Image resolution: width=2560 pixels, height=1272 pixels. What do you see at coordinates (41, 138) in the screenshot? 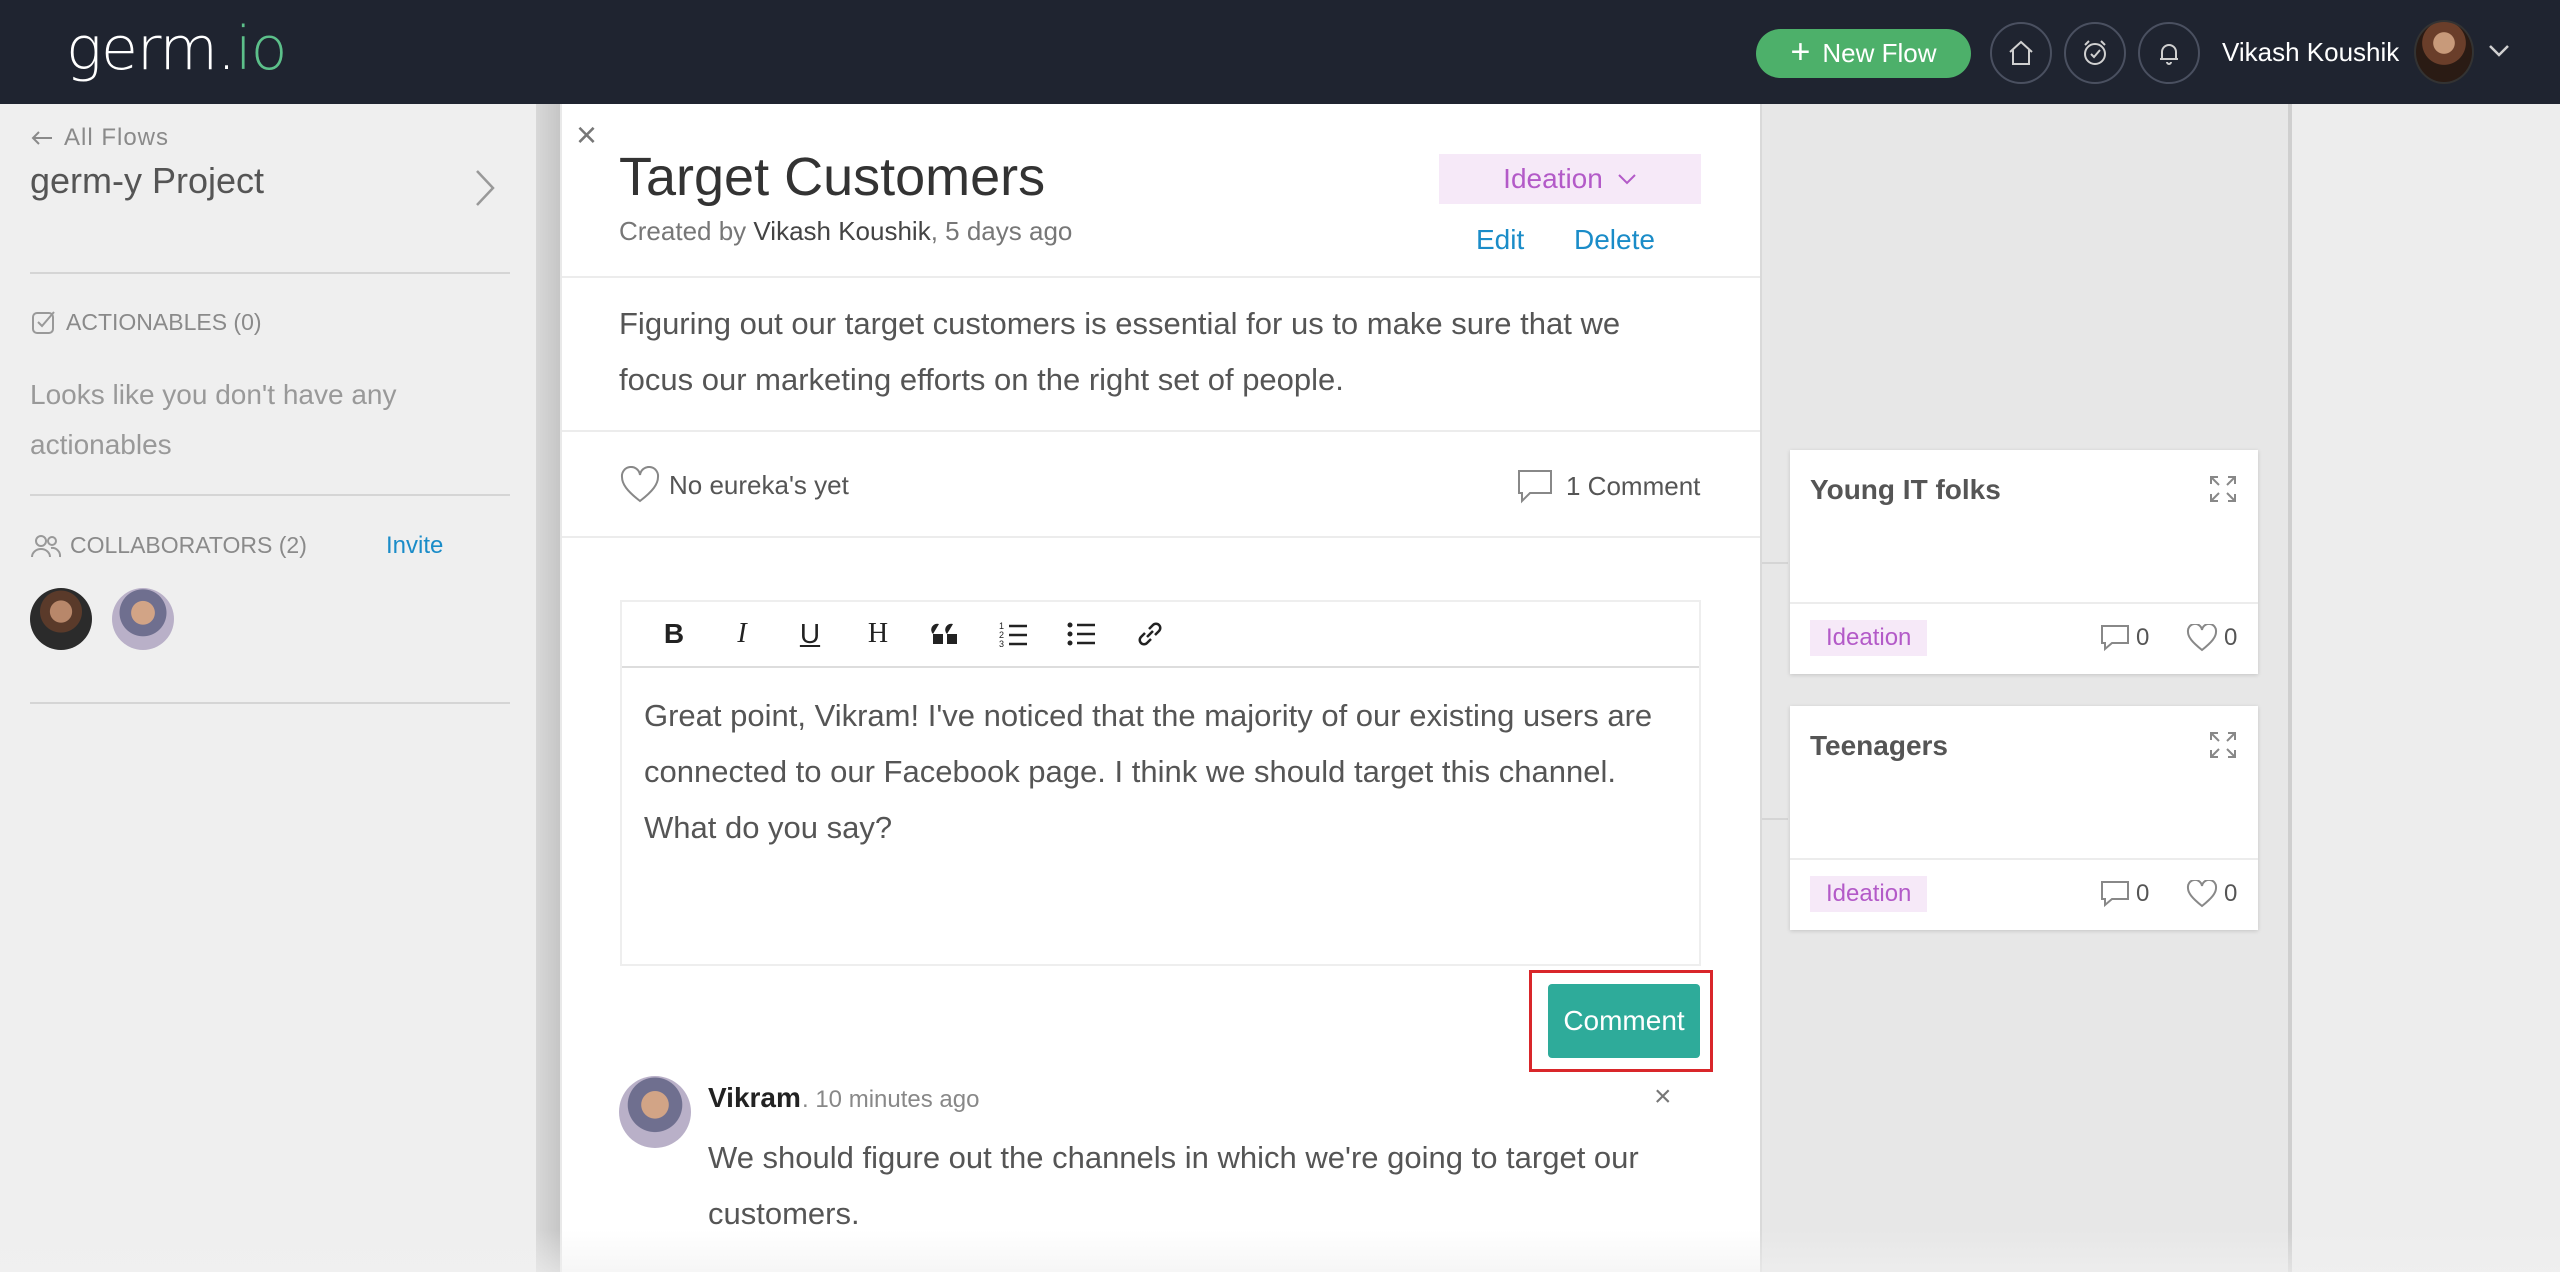
I see `arrow-left-icon` at bounding box center [41, 138].